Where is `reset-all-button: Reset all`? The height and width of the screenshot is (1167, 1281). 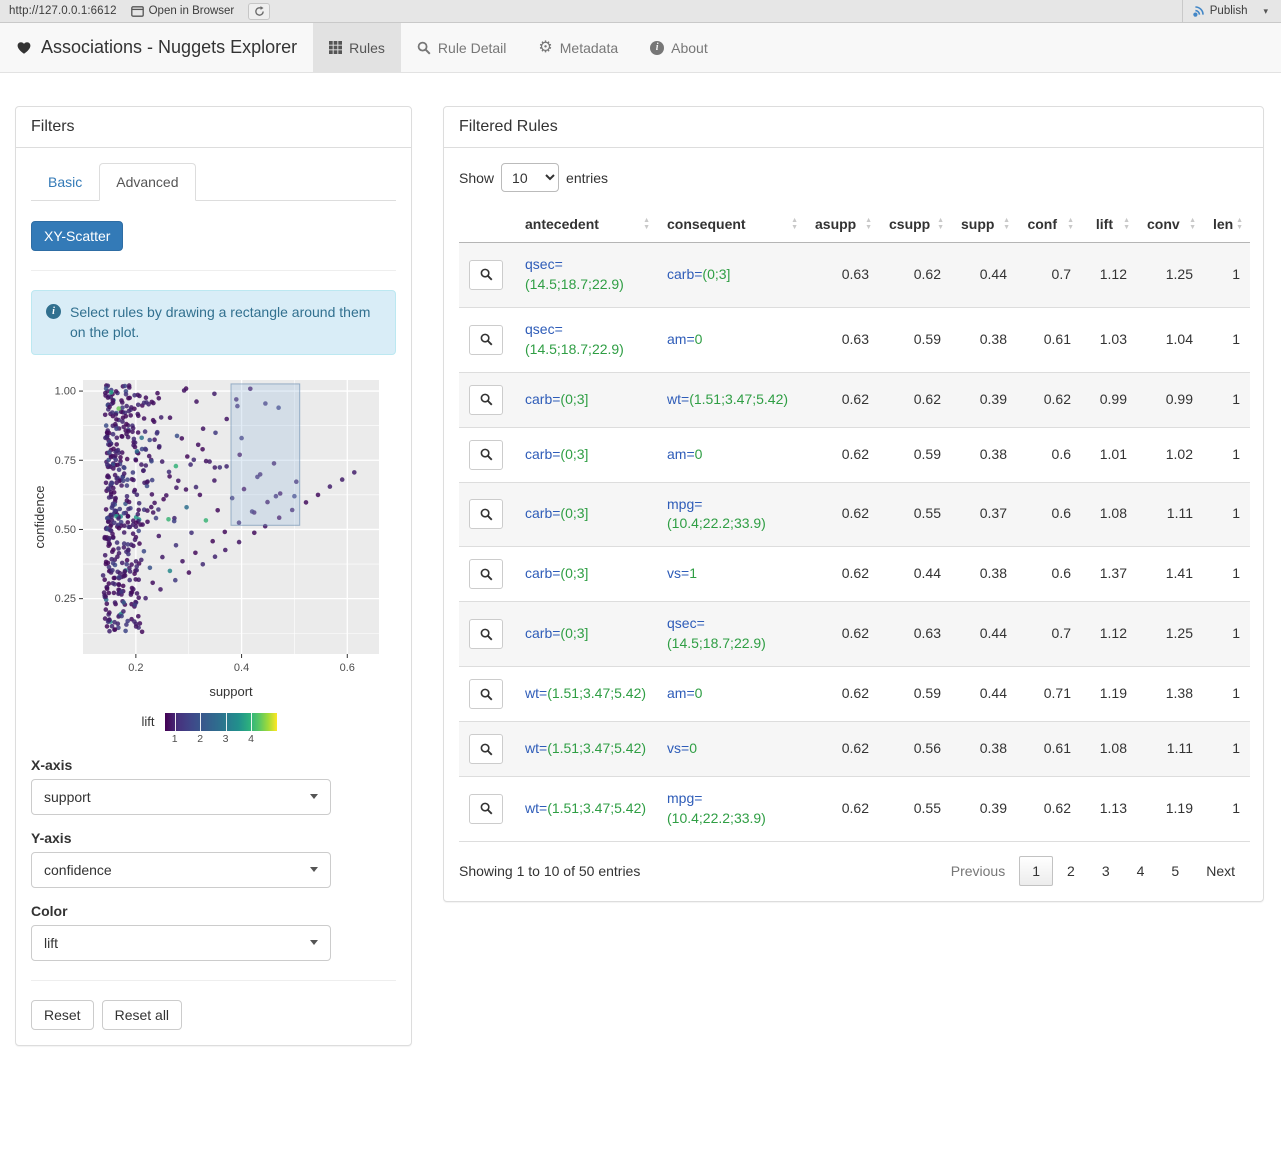 reset-all-button: Reset all is located at coordinates (142, 1014).